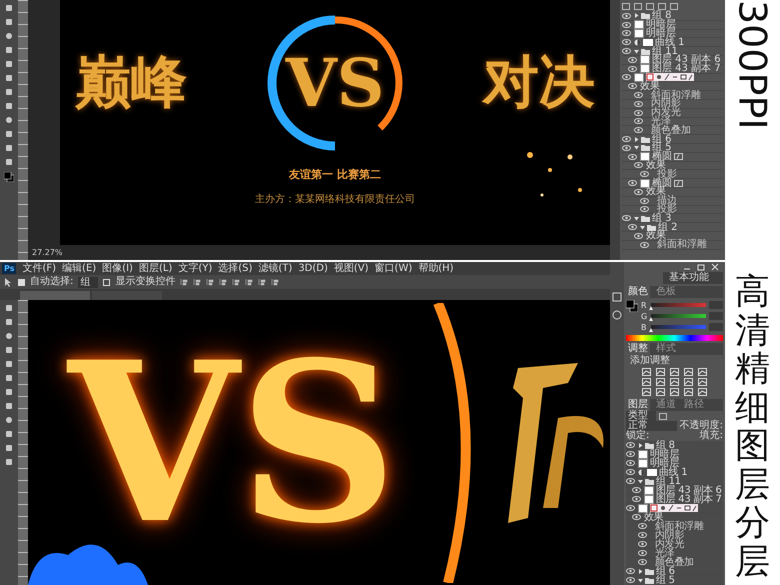 The height and width of the screenshot is (585, 780). Describe the element at coordinates (662, 218) in the screenshot. I see `layer-name: 组 3` at that location.